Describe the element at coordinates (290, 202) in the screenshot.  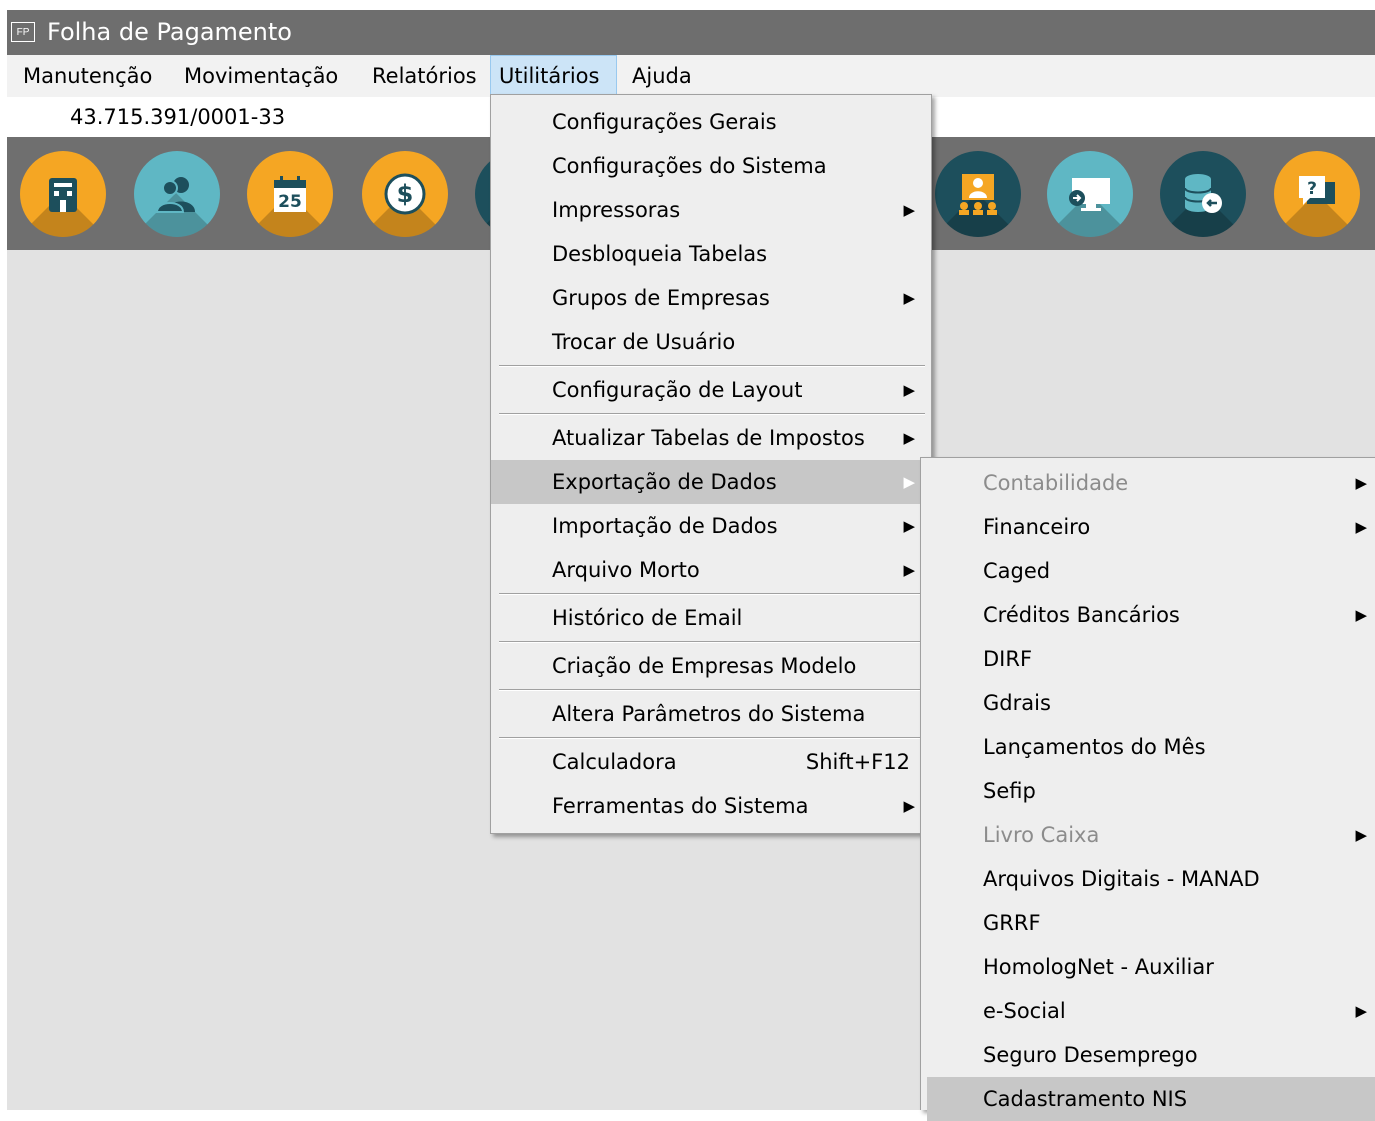
I see `calendar-day: 25` at that location.